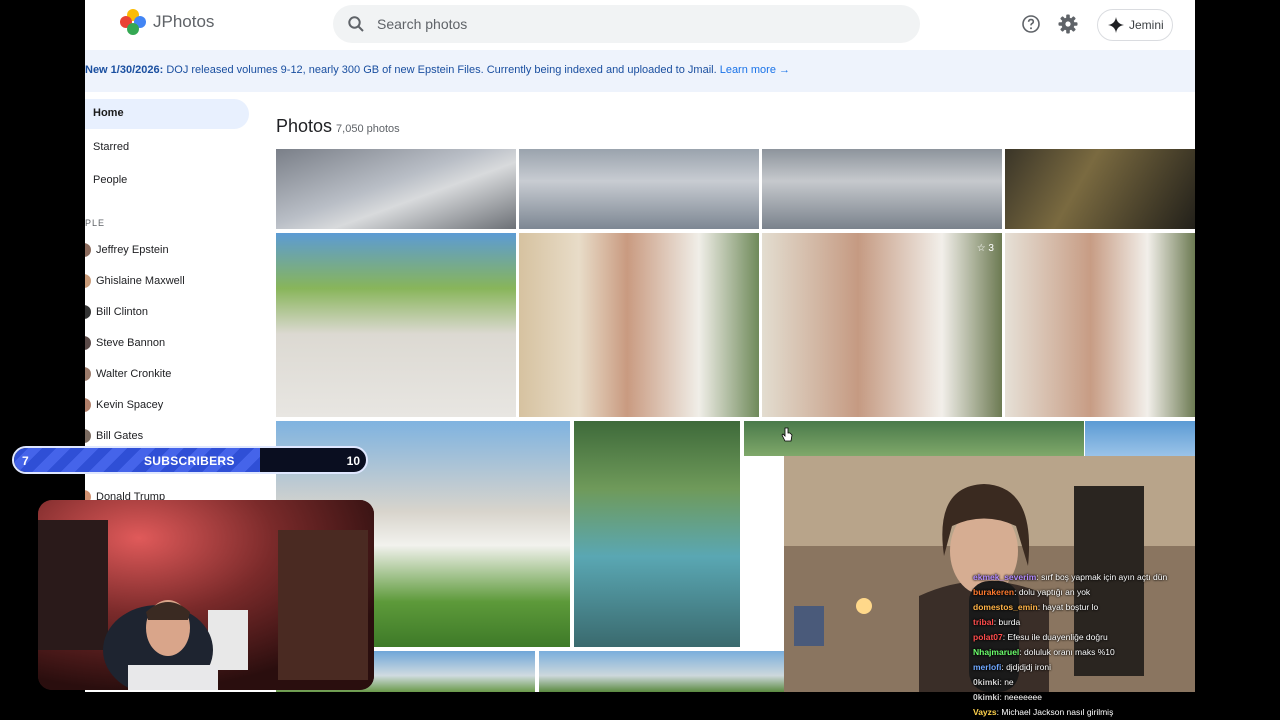 Image resolution: width=1280 pixels, height=720 pixels. I want to click on photo-count: 7,050 photos, so click(368, 129).